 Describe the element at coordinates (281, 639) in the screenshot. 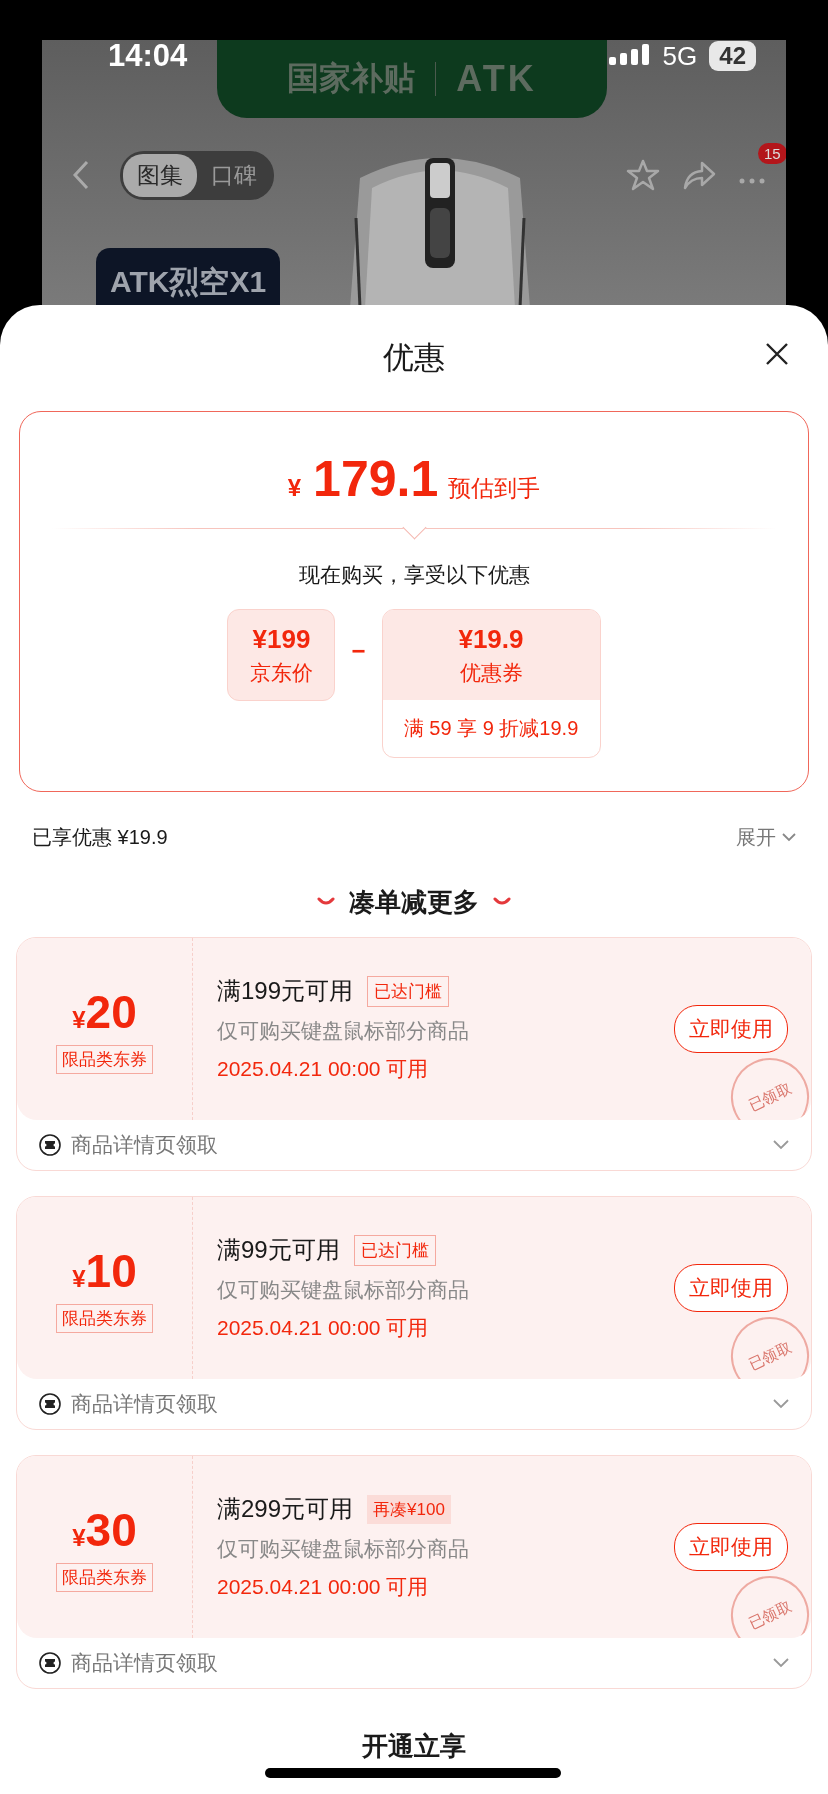

I see `price-amount: ¥199` at that location.